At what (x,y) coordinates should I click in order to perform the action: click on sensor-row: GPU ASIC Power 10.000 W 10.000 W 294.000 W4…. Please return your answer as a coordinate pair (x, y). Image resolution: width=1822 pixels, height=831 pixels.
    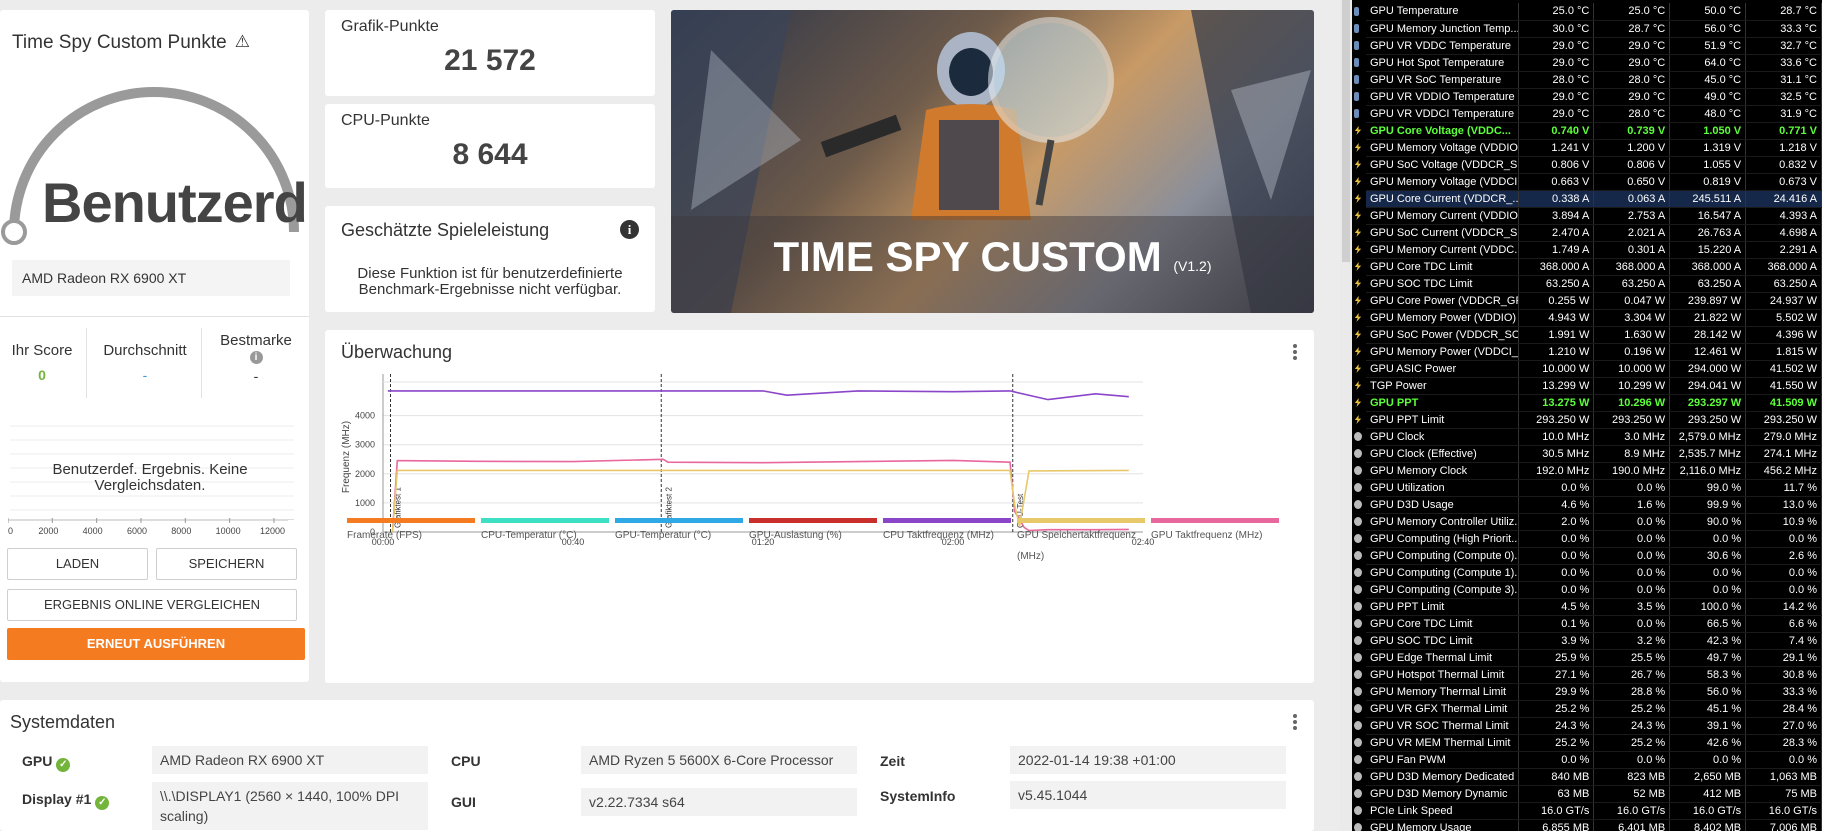
    Looking at the image, I should click on (1594, 369).